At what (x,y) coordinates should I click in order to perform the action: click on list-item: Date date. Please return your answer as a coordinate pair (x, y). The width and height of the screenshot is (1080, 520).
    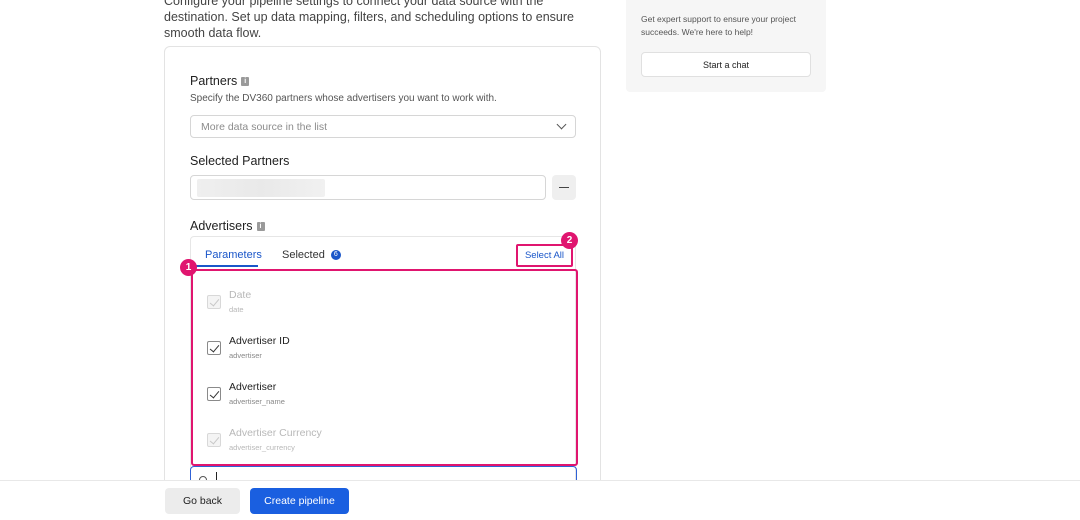
    Looking at the image, I should click on (357, 304).